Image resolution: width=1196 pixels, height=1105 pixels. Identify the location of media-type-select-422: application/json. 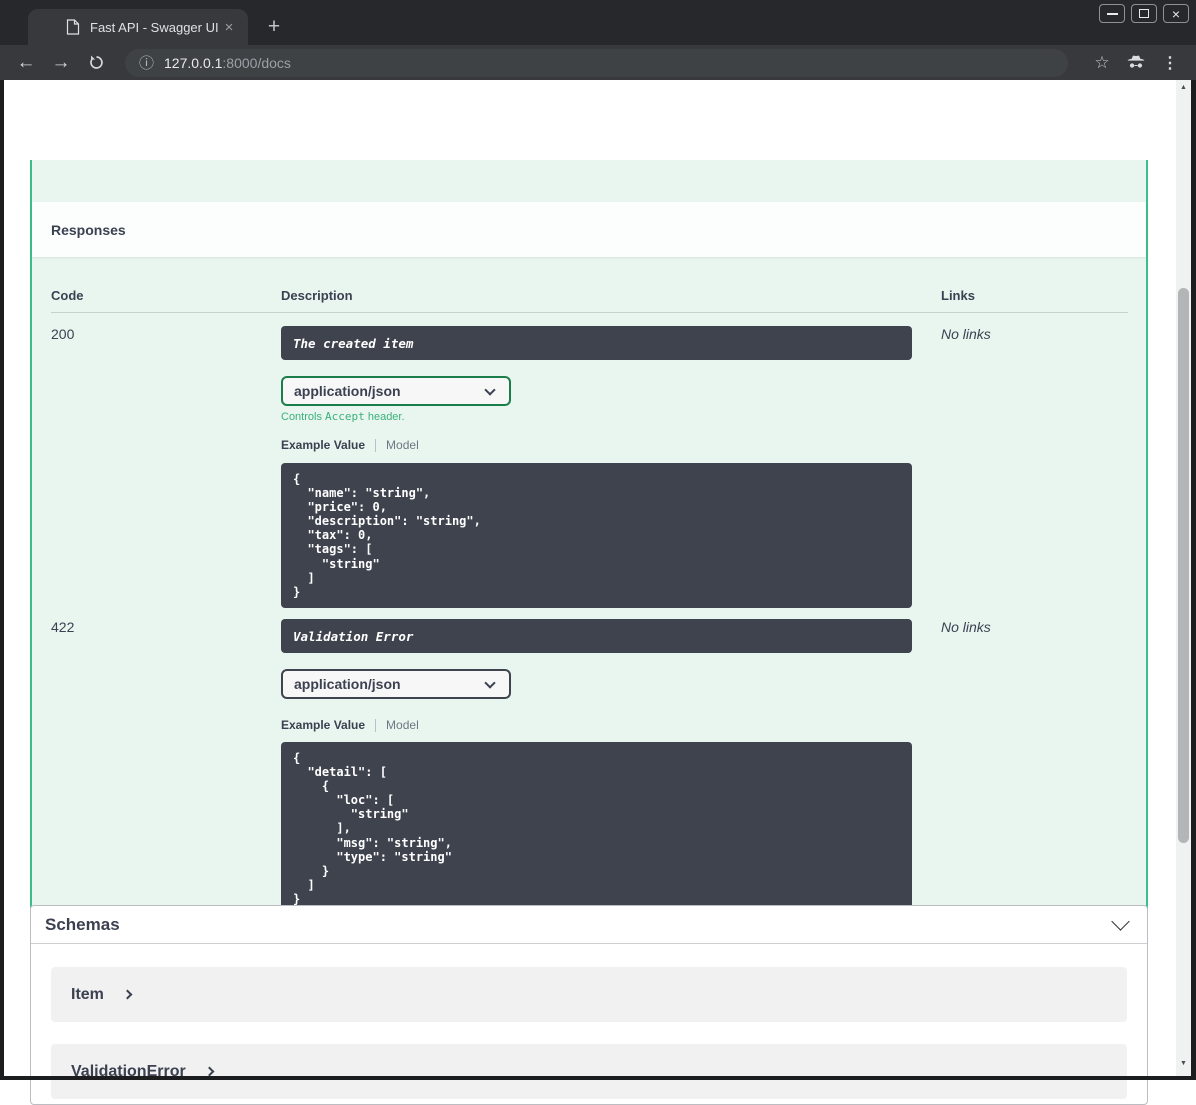
(396, 684).